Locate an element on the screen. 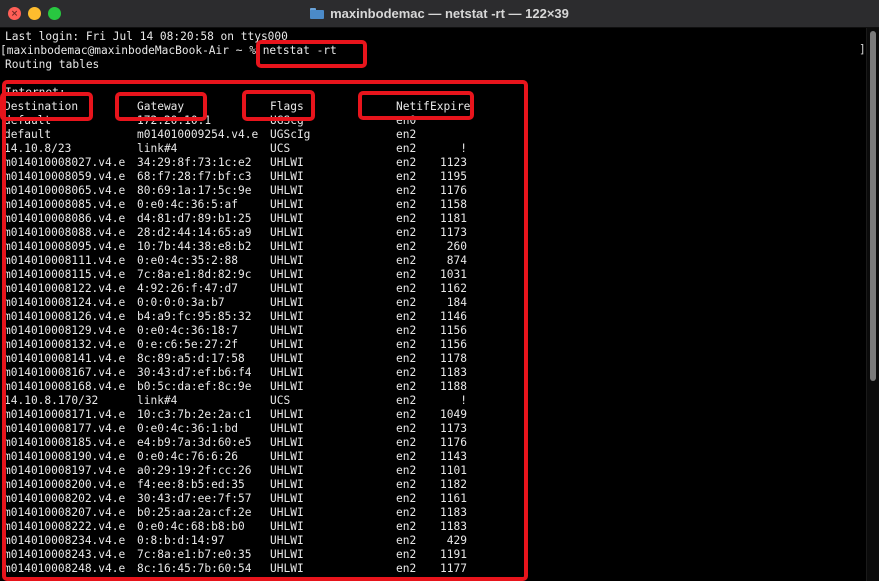 This screenshot has width=879, height=581. folder-icon is located at coordinates (317, 13).